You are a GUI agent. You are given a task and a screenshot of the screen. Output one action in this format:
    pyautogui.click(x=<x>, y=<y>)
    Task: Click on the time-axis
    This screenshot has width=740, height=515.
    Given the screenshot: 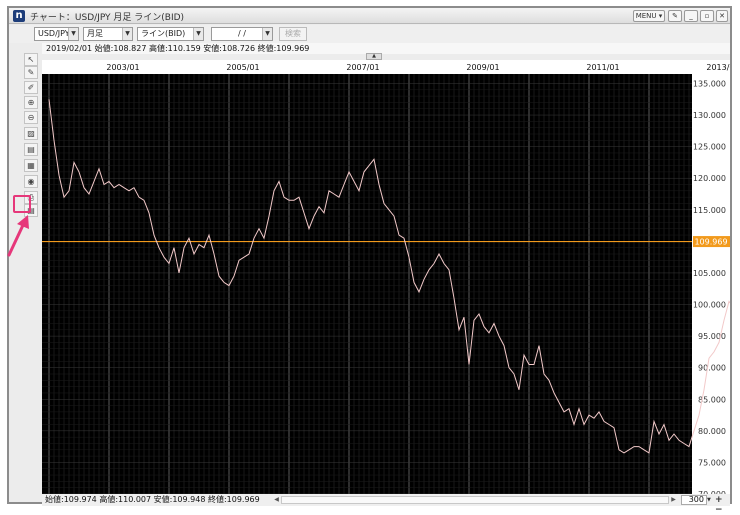 What is the action you would take?
    pyautogui.click(x=386, y=67)
    